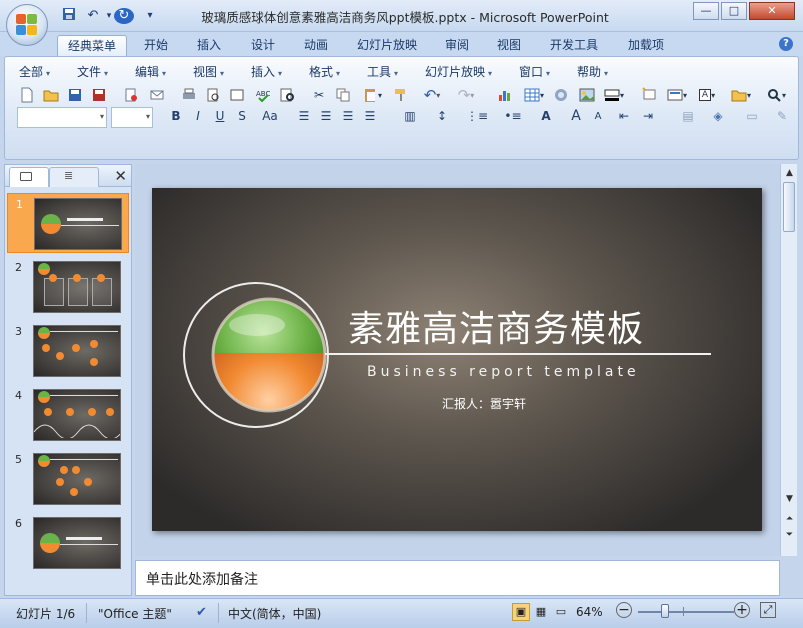 This screenshot has width=803, height=628. What do you see at coordinates (576, 116) in the screenshot?
I see `grow-font-button: A` at bounding box center [576, 116].